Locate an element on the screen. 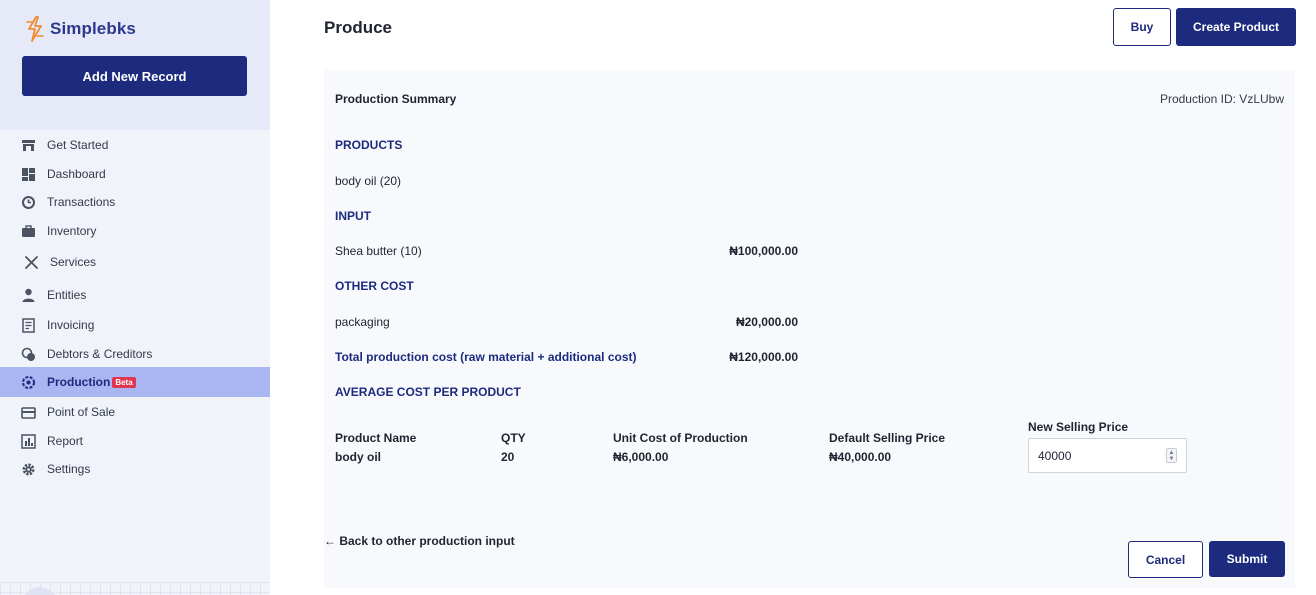  new-selling-price-field: ▲ ▼ is located at coordinates (1107, 455).